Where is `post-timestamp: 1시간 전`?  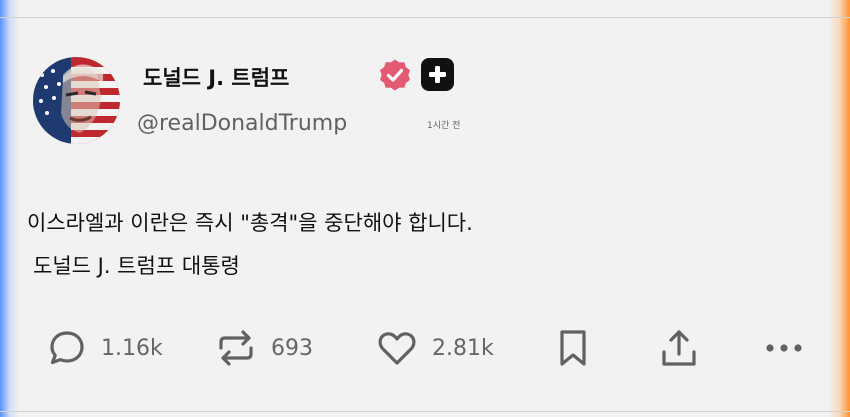
post-timestamp: 1시간 전 is located at coordinates (444, 126).